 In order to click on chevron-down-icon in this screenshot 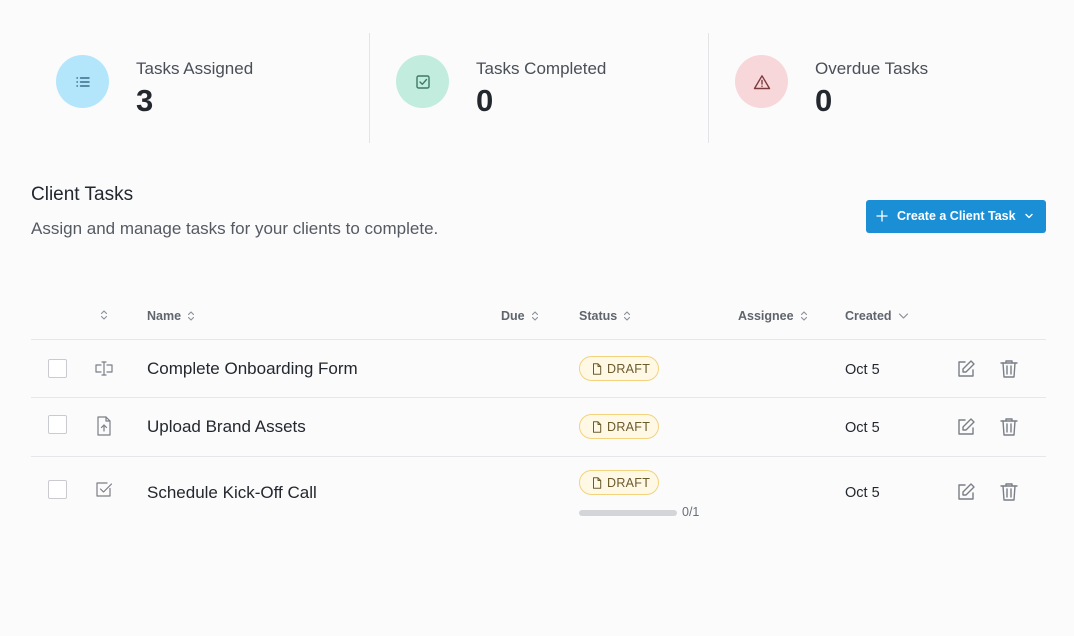, I will do `click(1029, 216)`.